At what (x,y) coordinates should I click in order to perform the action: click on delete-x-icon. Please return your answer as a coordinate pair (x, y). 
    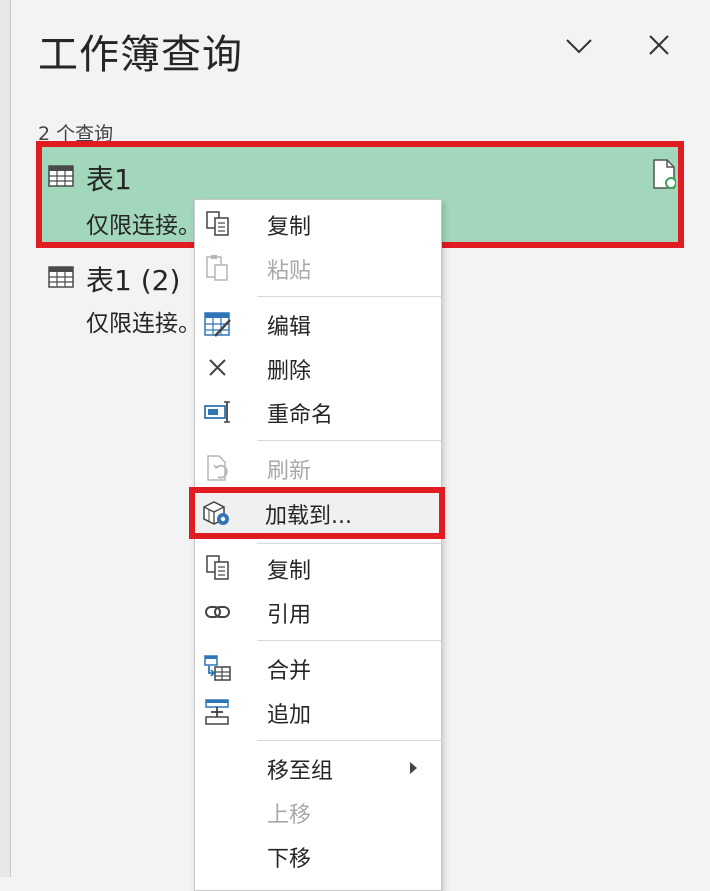
    Looking at the image, I should click on (217, 367).